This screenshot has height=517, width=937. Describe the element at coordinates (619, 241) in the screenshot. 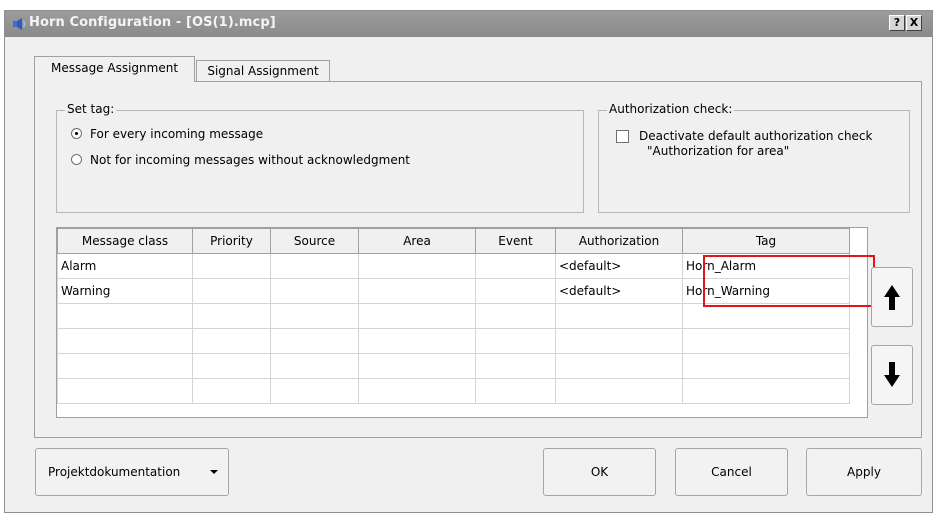

I see `column-header-authorization: Authorization` at that location.